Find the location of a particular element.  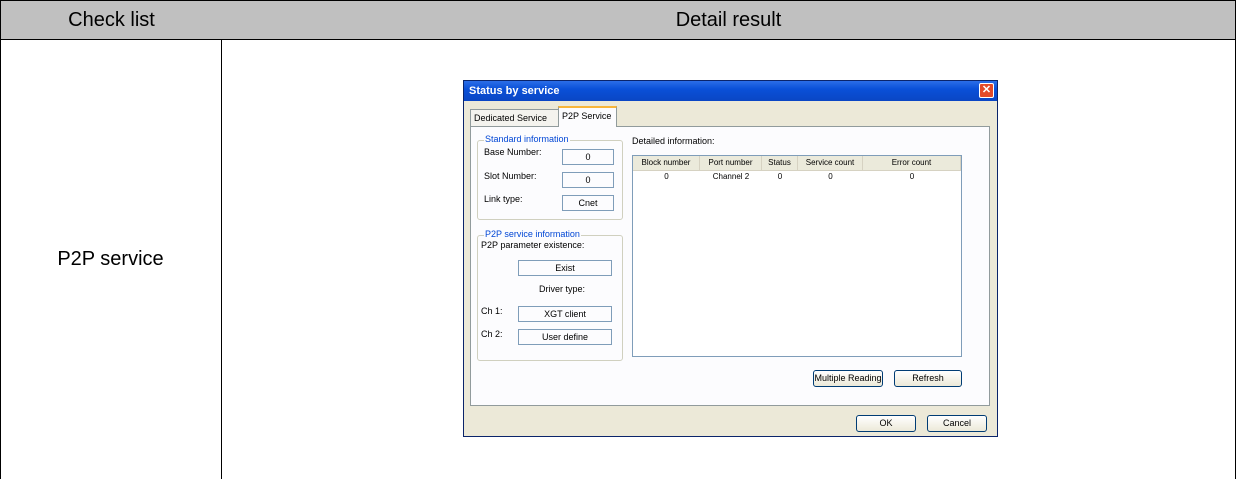

column-block-number: Block number is located at coordinates (666, 163).